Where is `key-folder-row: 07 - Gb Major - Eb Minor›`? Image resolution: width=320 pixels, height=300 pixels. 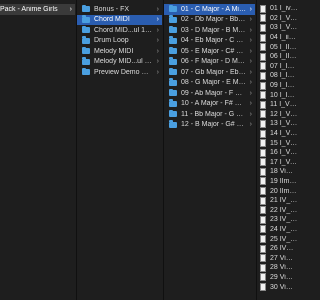 key-folder-row: 07 - Gb Major - Eb Minor› is located at coordinates (209, 72).